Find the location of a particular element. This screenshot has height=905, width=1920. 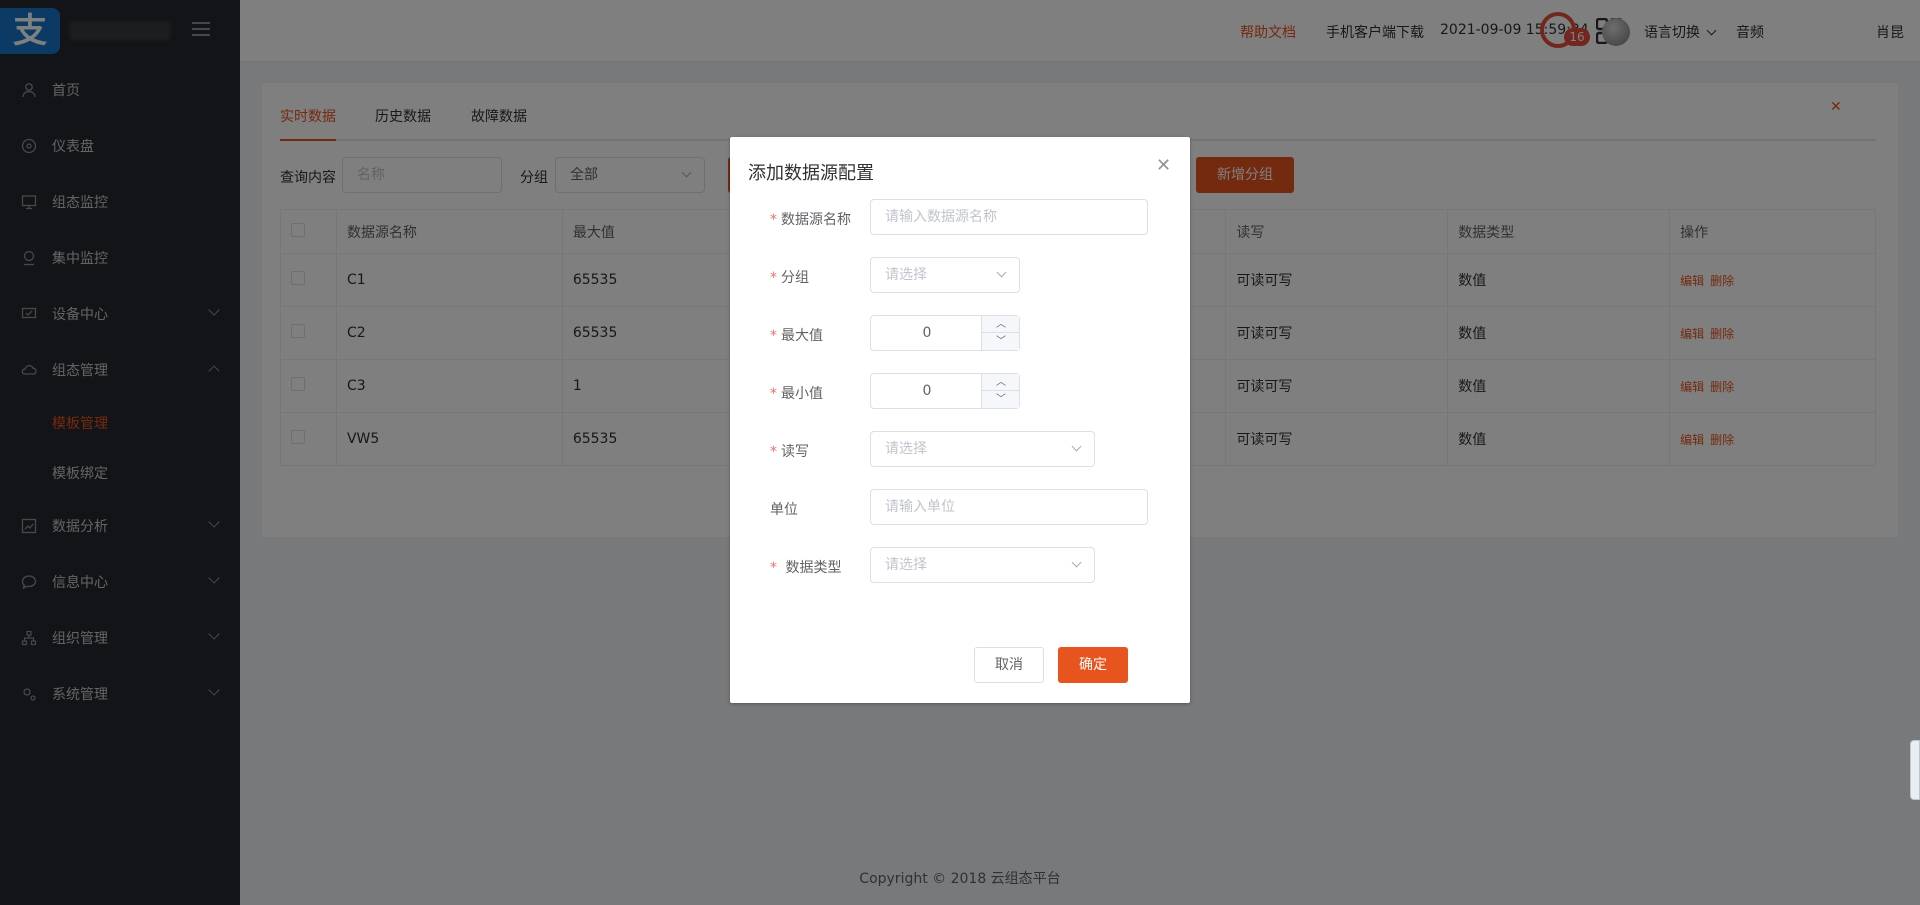

dialog-title: 添加数据源配置 is located at coordinates (811, 173).